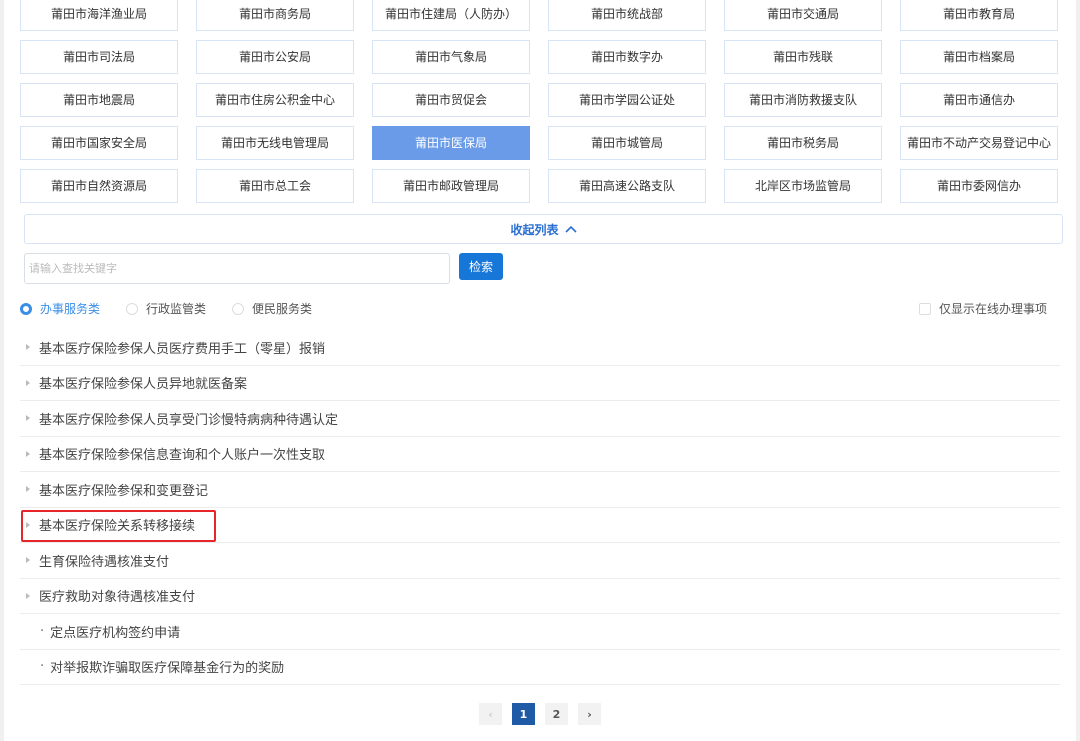 This screenshot has width=1080, height=741. I want to click on department-button: 莆田市贸促会, so click(451, 100).